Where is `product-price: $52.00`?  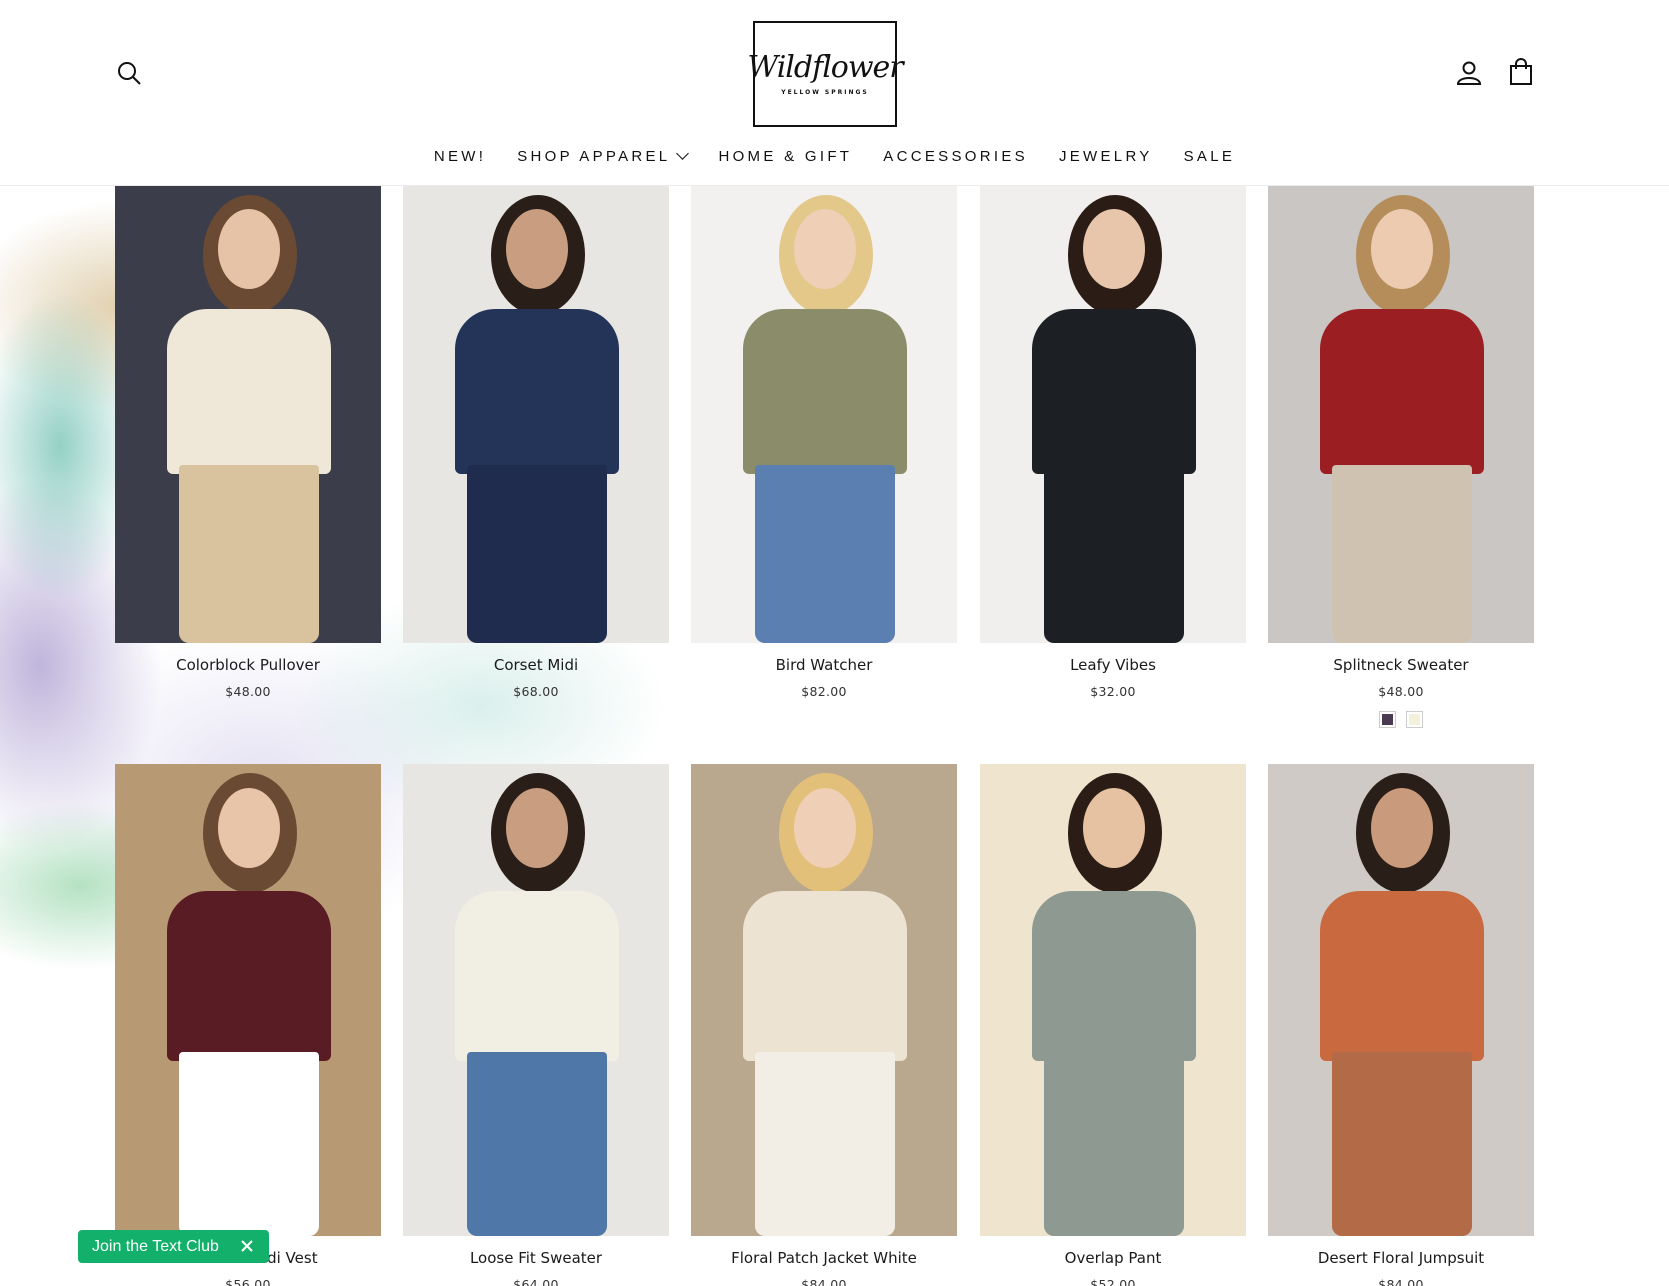
product-price: $52.00 is located at coordinates (1113, 1281).